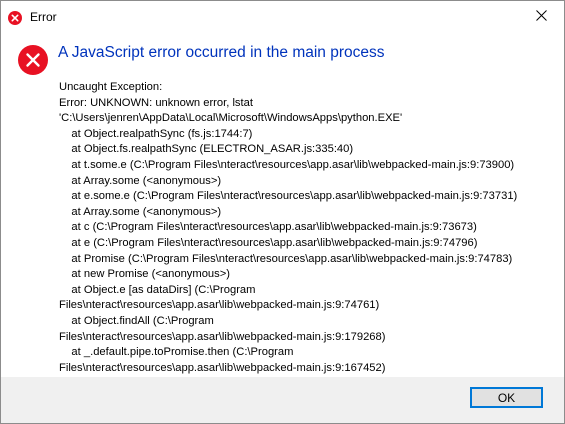 This screenshot has height=424, width=565. I want to click on close-button, so click(541, 16).